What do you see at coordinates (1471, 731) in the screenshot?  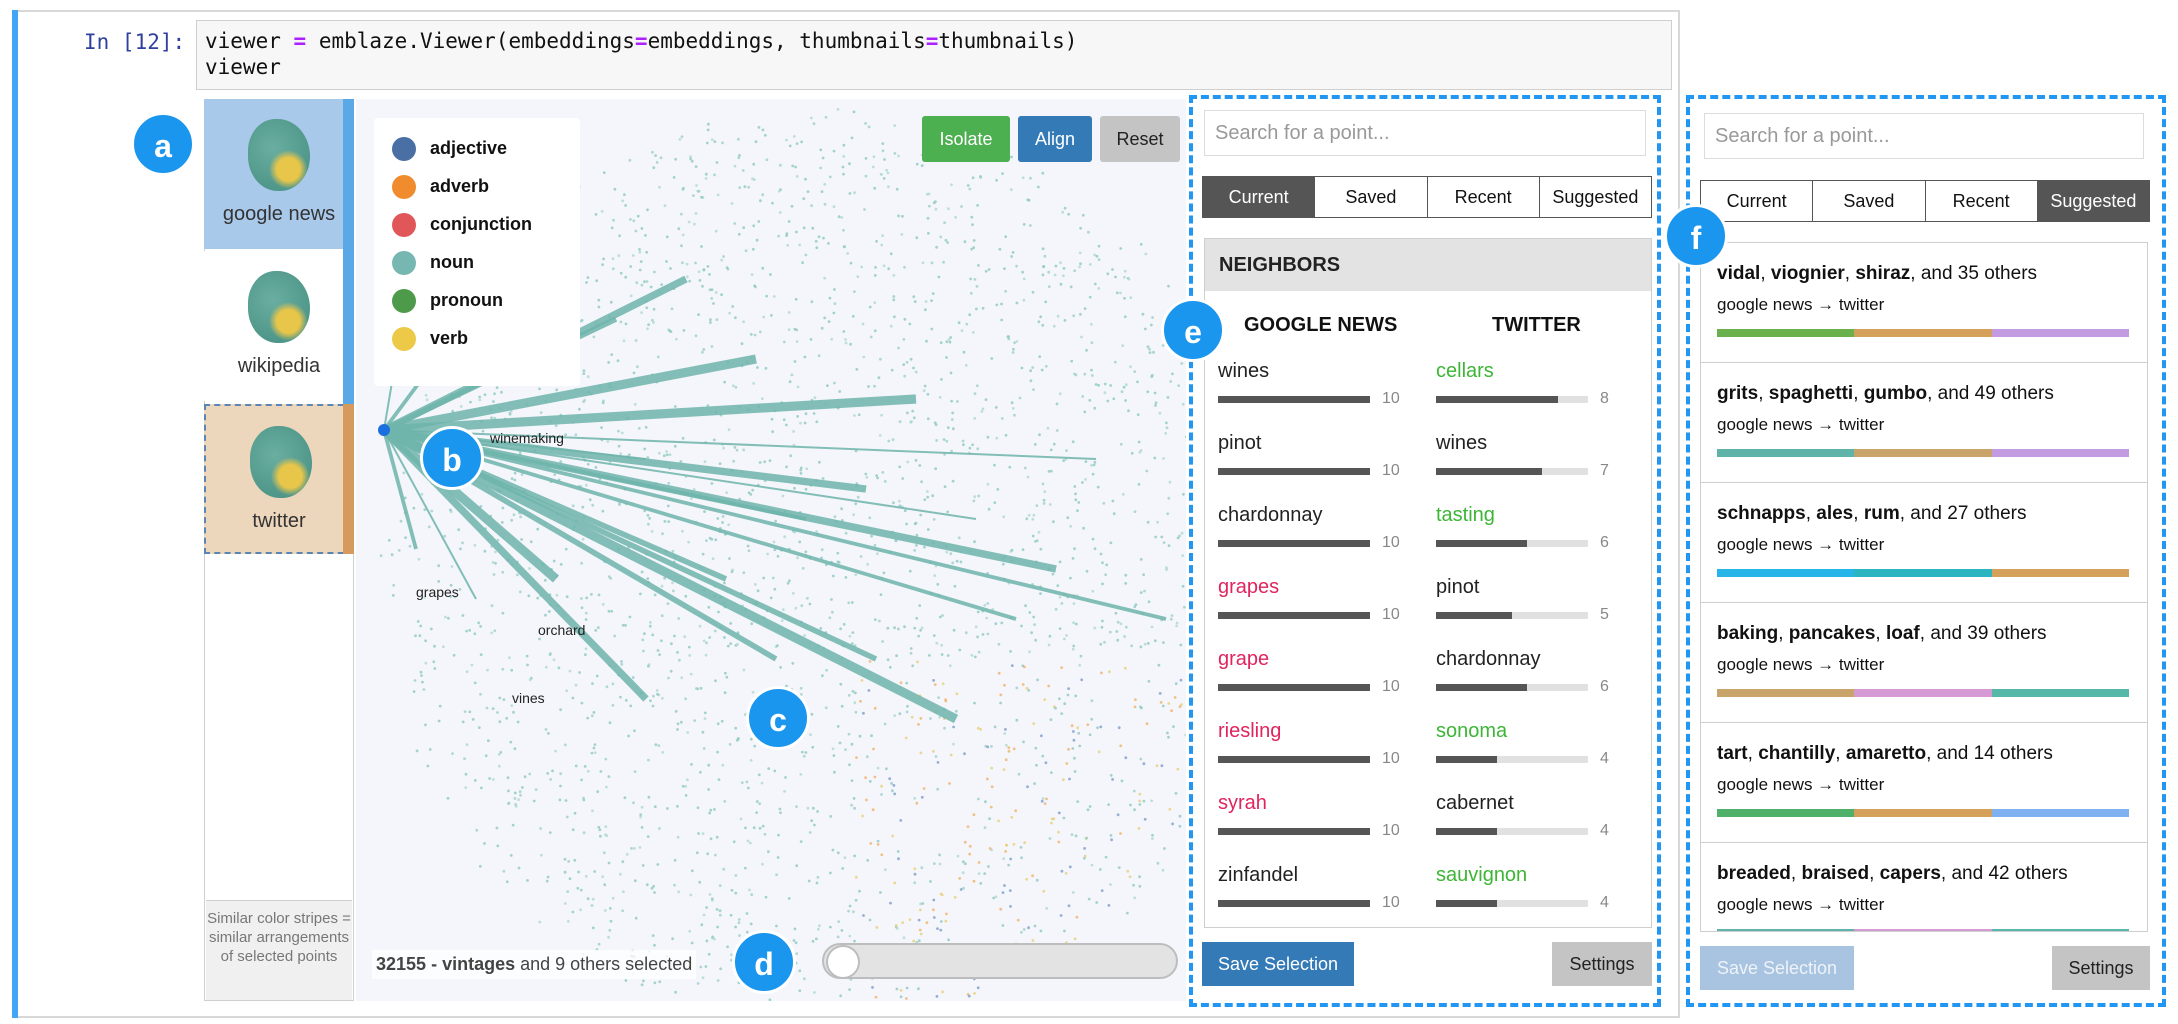 I see `neighbor-word: sonoma` at bounding box center [1471, 731].